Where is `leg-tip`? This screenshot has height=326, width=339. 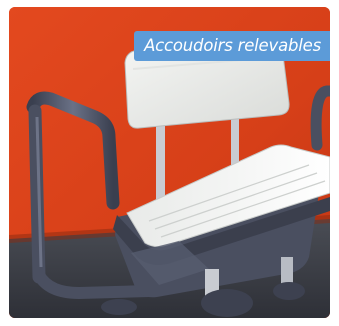
leg-tip is located at coordinates (227, 303).